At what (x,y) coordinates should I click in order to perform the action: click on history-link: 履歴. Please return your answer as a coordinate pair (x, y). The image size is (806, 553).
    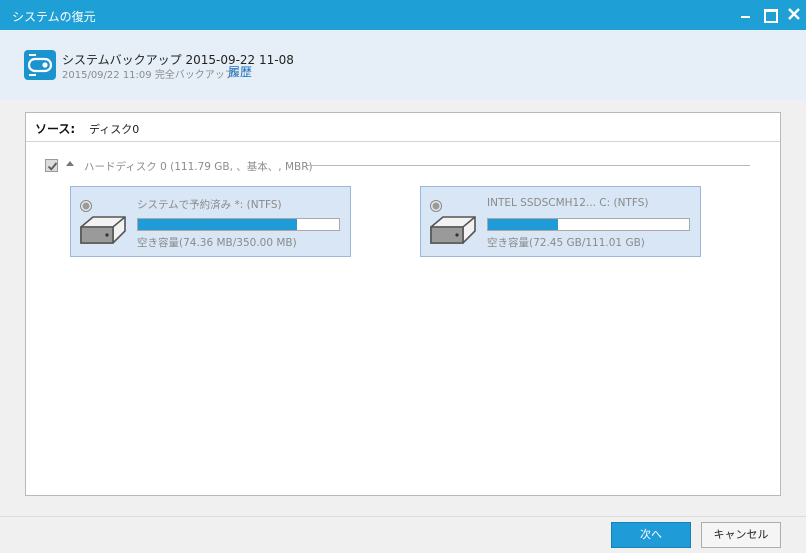
    Looking at the image, I should click on (240, 71).